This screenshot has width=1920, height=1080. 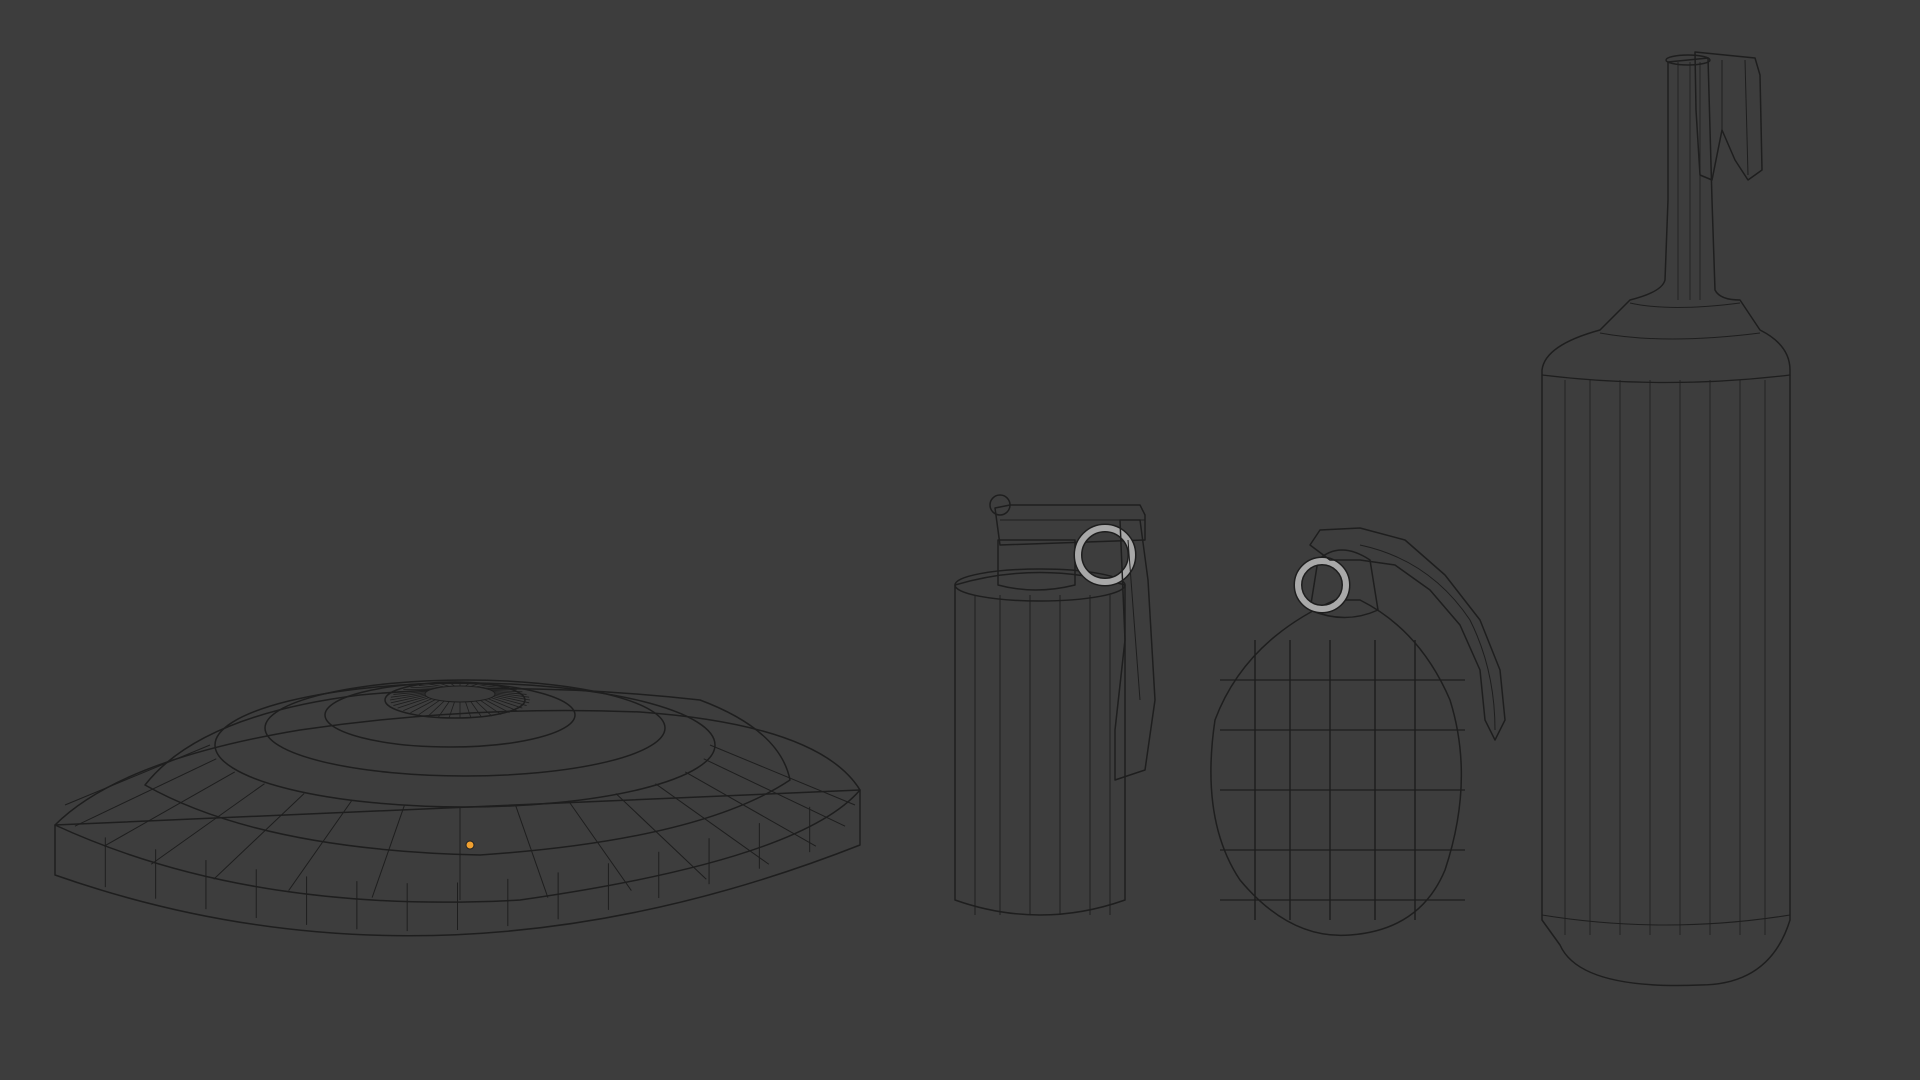 What do you see at coordinates (1728, 116) in the screenshot?
I see `bottle-wick` at bounding box center [1728, 116].